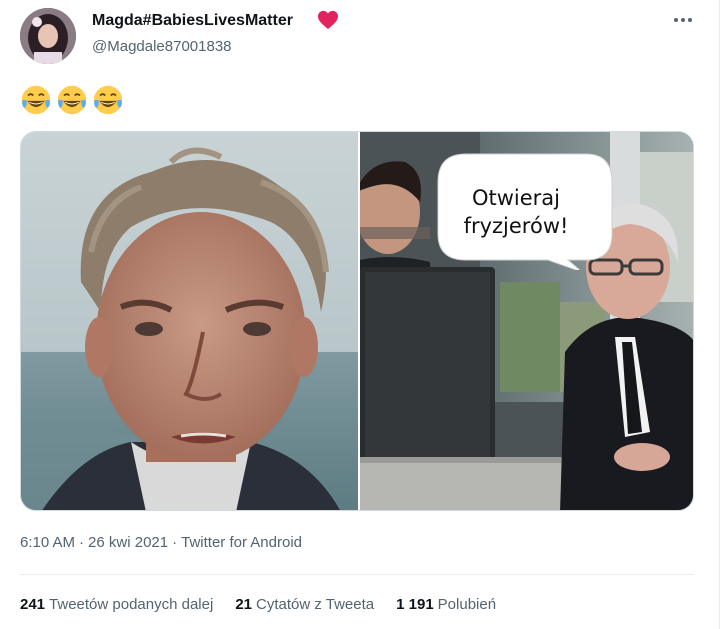 The height and width of the screenshot is (629, 720). I want to click on retweets-label: Tweetów podanych dalej, so click(131, 604).